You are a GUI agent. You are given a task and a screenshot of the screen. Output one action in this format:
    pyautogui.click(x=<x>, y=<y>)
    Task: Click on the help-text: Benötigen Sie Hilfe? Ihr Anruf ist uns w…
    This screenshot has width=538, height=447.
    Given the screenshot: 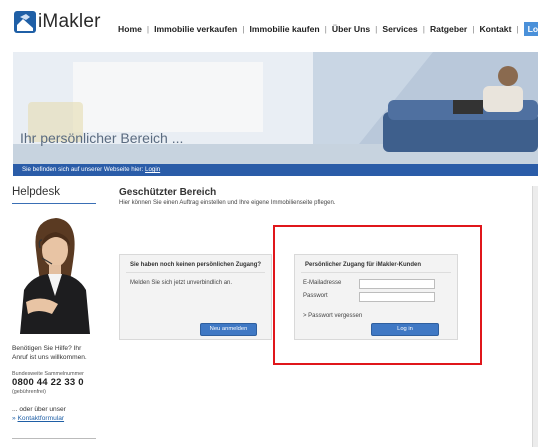 What is the action you would take?
    pyautogui.click(x=57, y=353)
    